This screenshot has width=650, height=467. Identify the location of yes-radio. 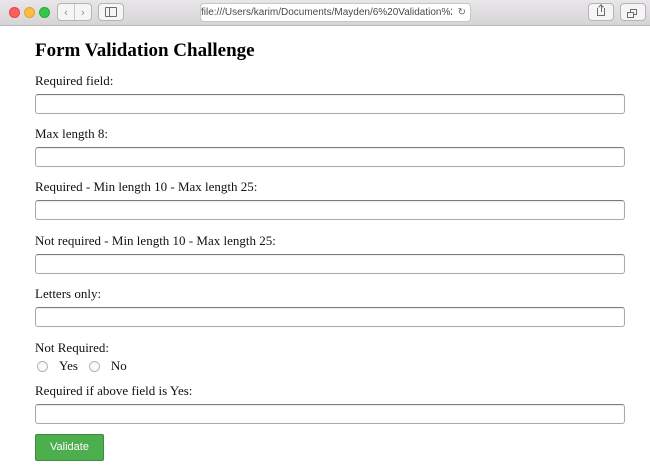
(42, 366).